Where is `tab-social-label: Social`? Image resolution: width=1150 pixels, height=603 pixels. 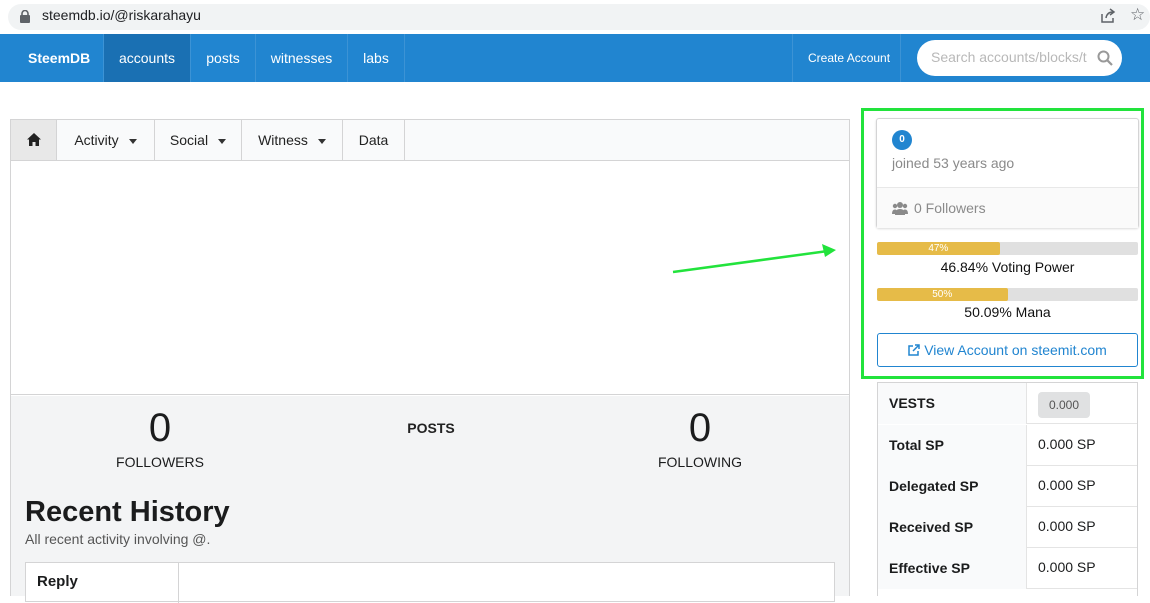 tab-social-label: Social is located at coordinates (189, 140).